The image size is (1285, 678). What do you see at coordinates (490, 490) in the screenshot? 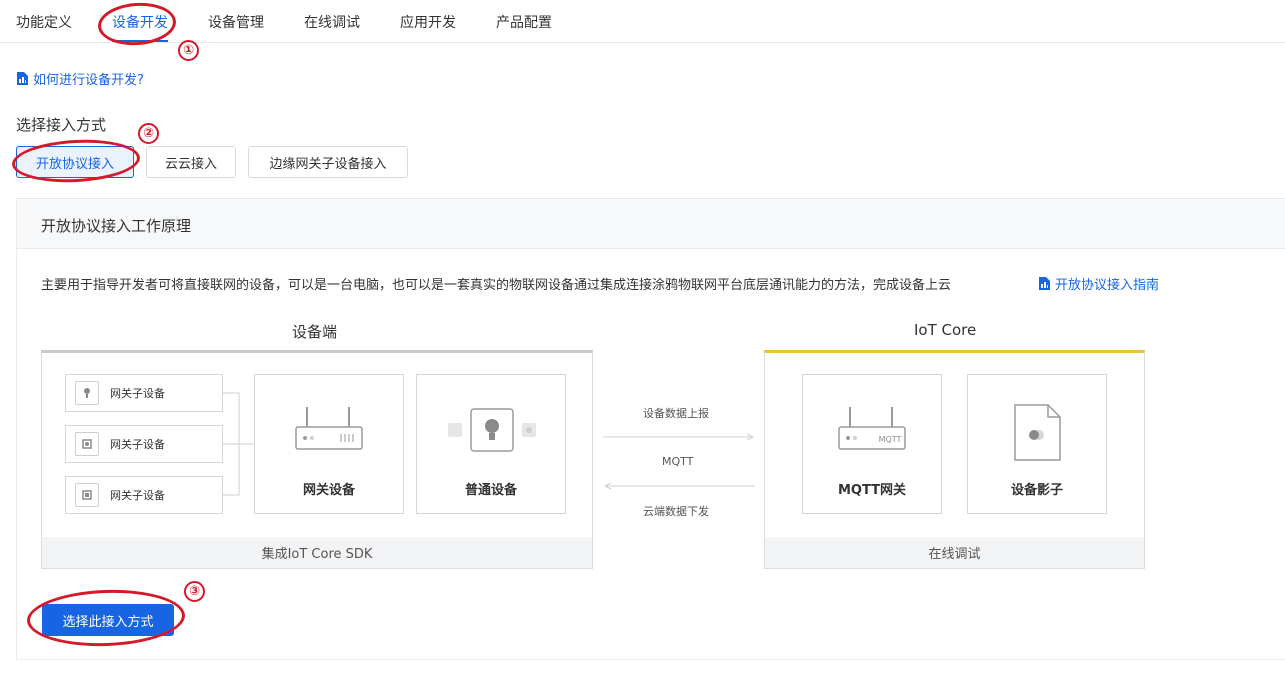
I see `normal-device-label: 普通设备` at bounding box center [490, 490].